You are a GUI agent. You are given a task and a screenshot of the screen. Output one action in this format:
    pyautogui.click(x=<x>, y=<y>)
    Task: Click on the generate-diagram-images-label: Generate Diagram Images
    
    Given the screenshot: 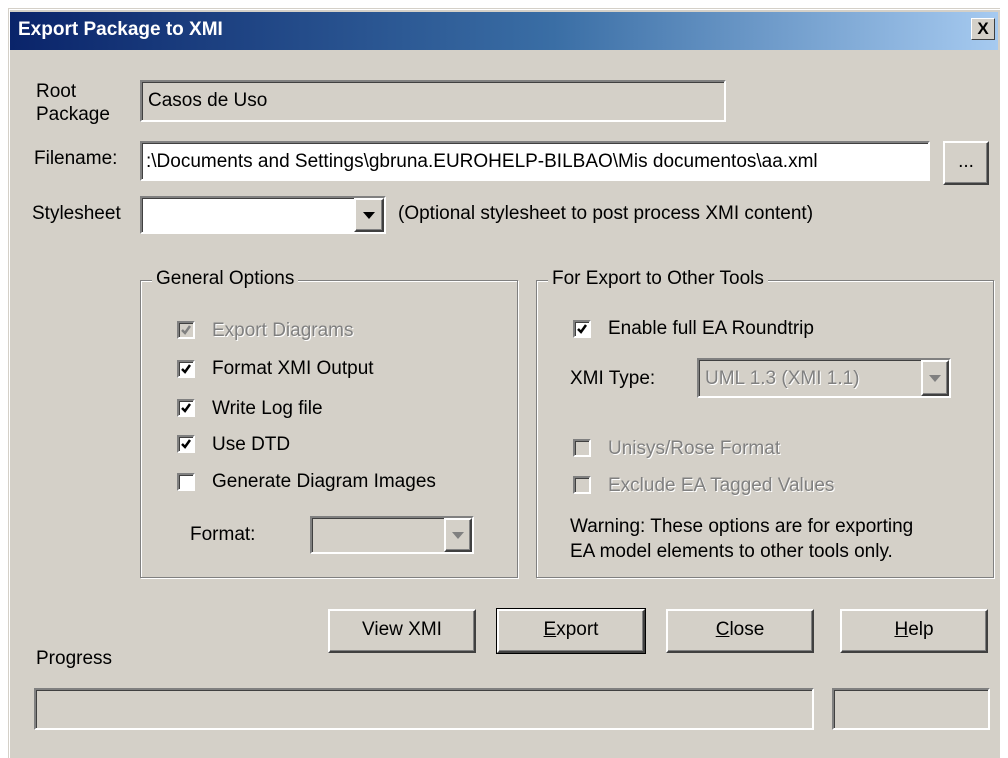 What is the action you would take?
    pyautogui.click(x=324, y=481)
    